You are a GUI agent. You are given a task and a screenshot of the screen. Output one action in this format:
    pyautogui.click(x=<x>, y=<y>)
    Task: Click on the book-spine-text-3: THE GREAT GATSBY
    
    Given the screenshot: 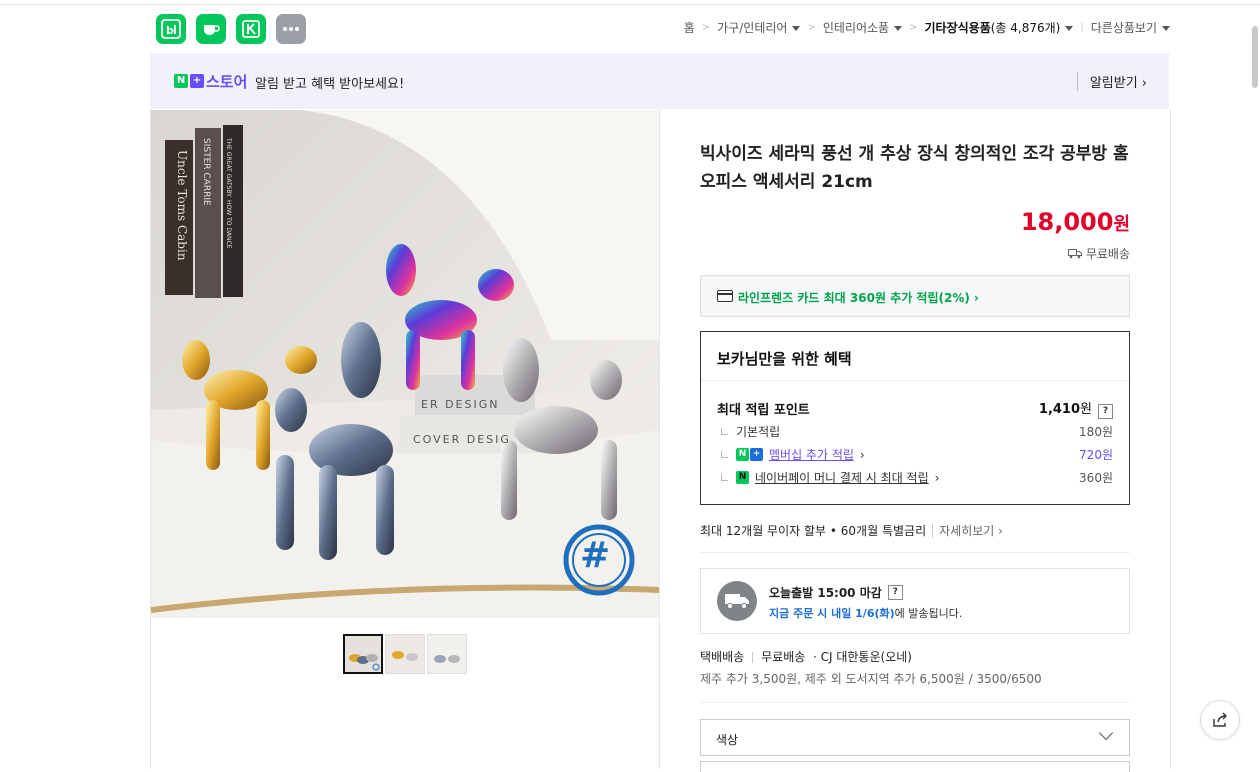 What is the action you would take?
    pyautogui.click(x=228, y=167)
    